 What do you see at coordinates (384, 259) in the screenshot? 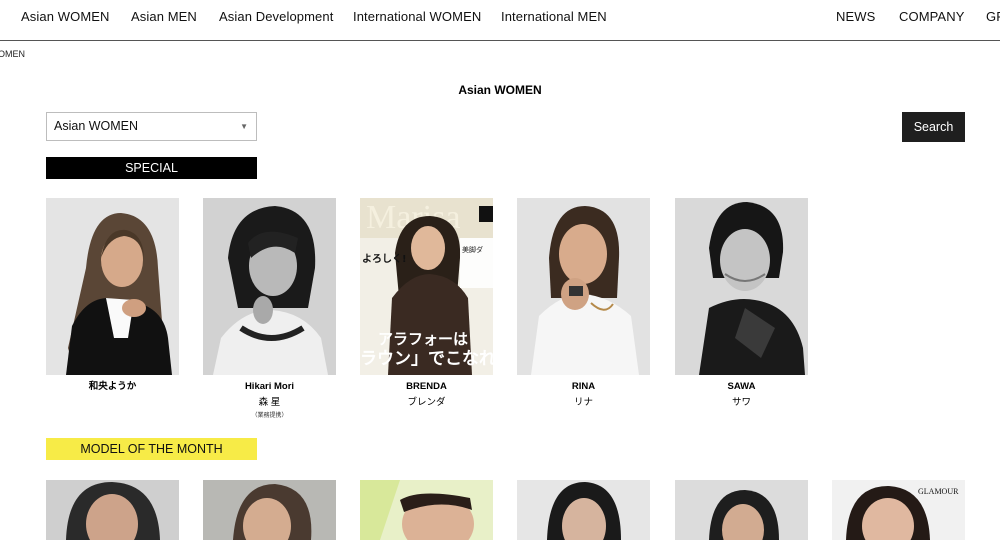
I see `magazine-side-text: よろしく!` at bounding box center [384, 259].